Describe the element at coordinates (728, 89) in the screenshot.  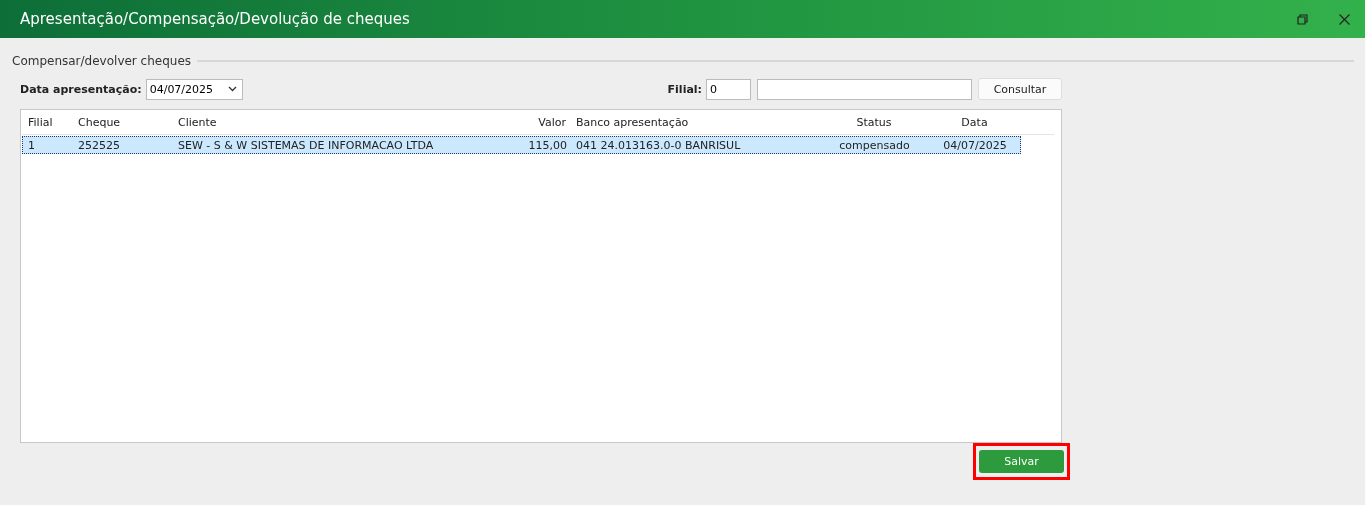
I see `branch-code-field: 0` at that location.